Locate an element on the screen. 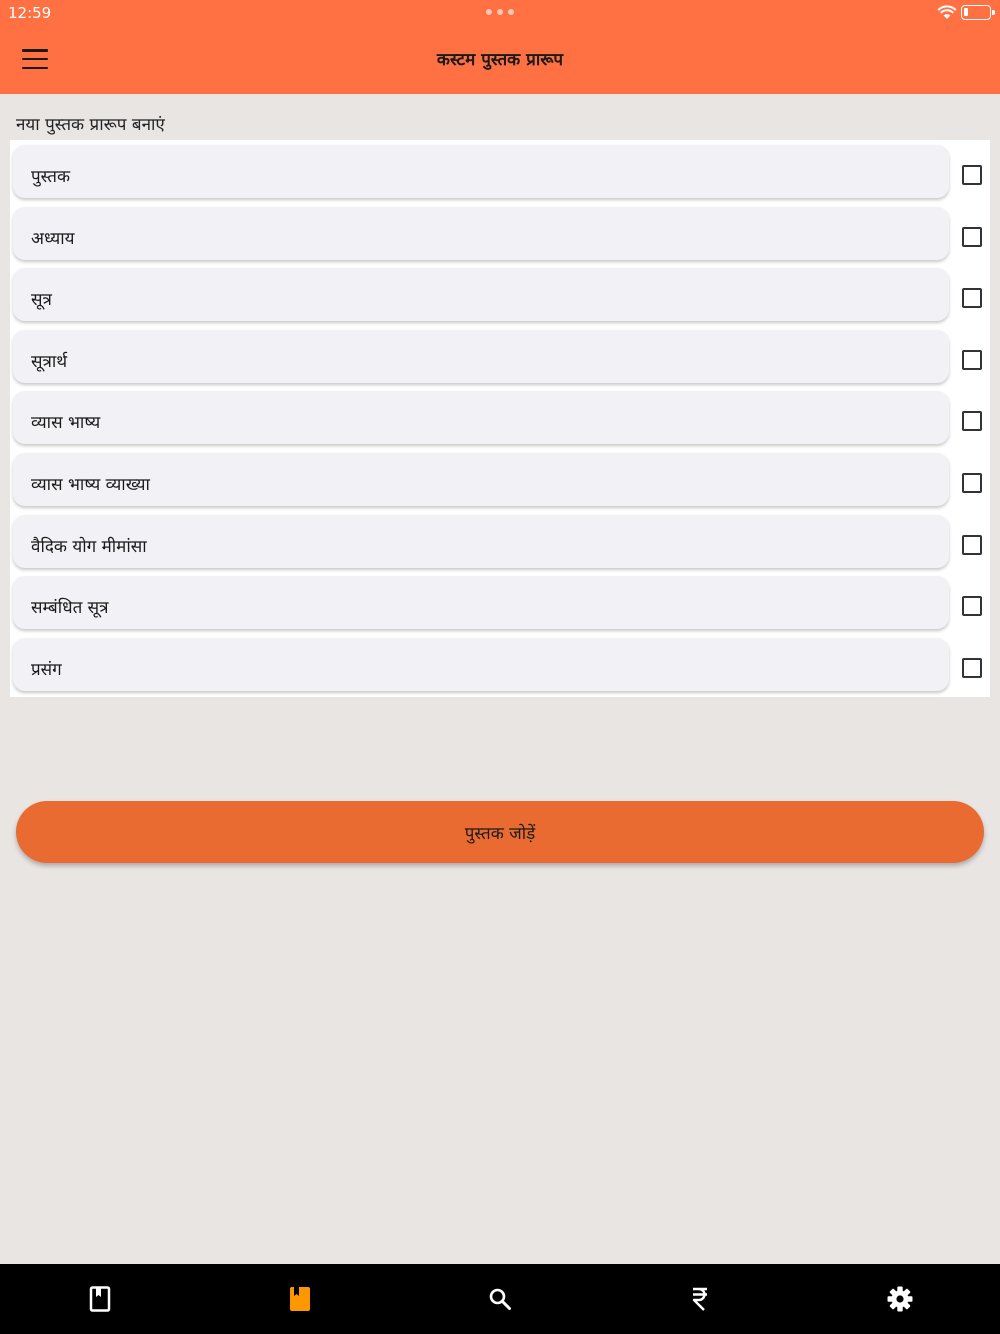 This screenshot has height=1334, width=1000. status-bar: 12:59 is located at coordinates (500, 13).